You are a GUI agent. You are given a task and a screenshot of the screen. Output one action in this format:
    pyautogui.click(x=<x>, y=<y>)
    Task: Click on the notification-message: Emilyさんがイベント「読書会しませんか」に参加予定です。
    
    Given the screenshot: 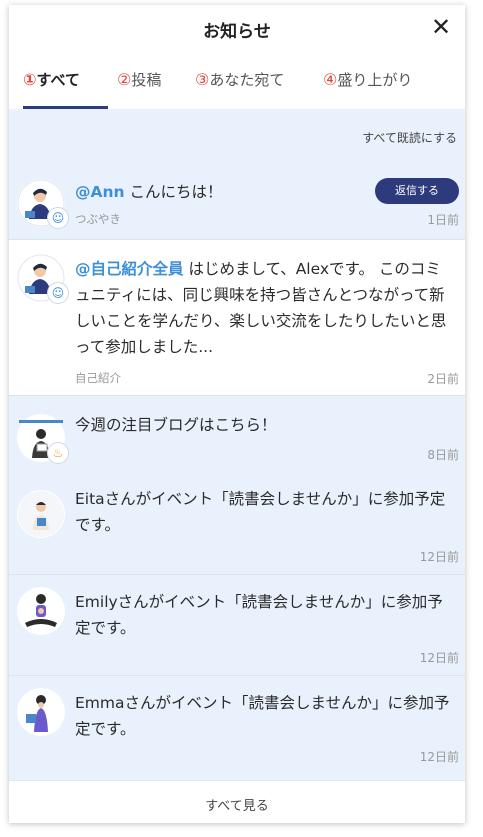 What is the action you would take?
    pyautogui.click(x=259, y=615)
    